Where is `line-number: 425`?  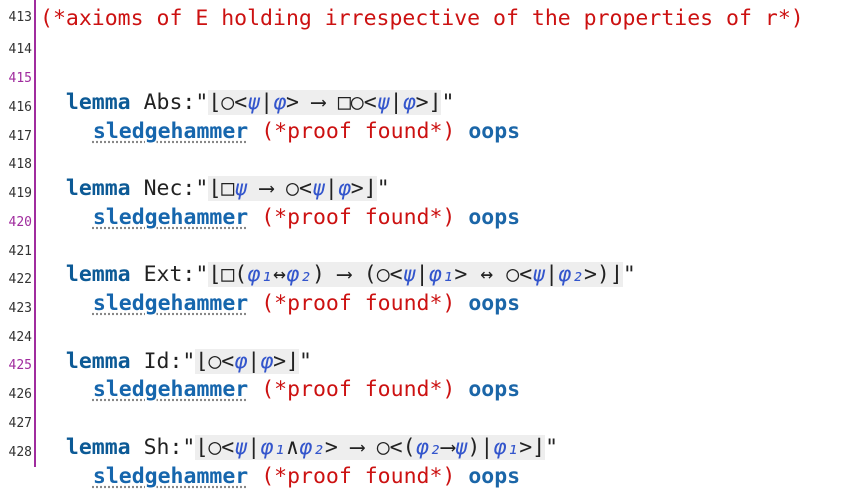
line-number: 425 is located at coordinates (20, 365).